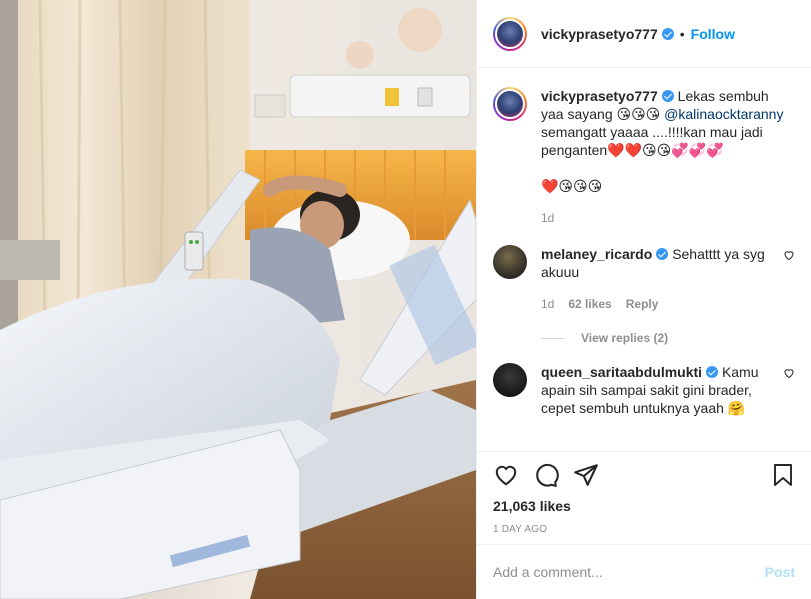 The width and height of the screenshot is (811, 599). I want to click on heart-icon, so click(506, 475).